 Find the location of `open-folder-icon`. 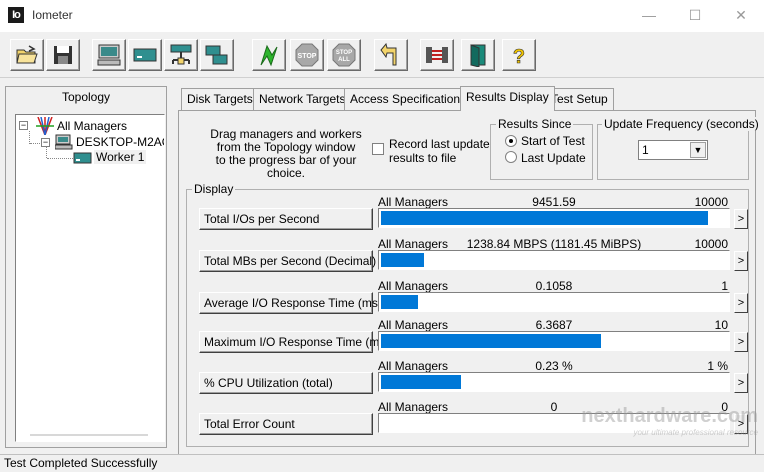

open-folder-icon is located at coordinates (27, 54).